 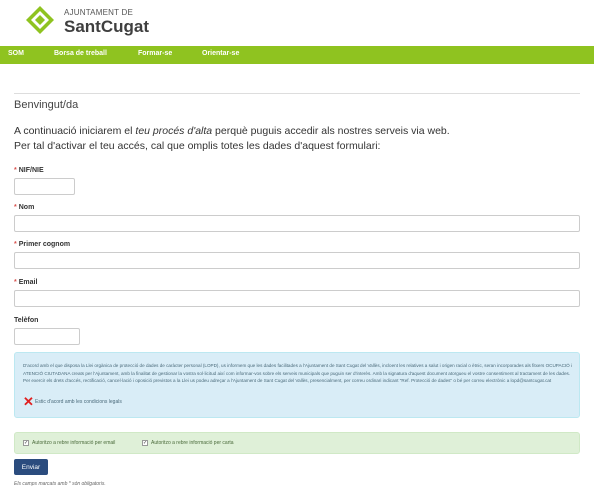 I want to click on nom-label: * Nom, so click(x=24, y=207).